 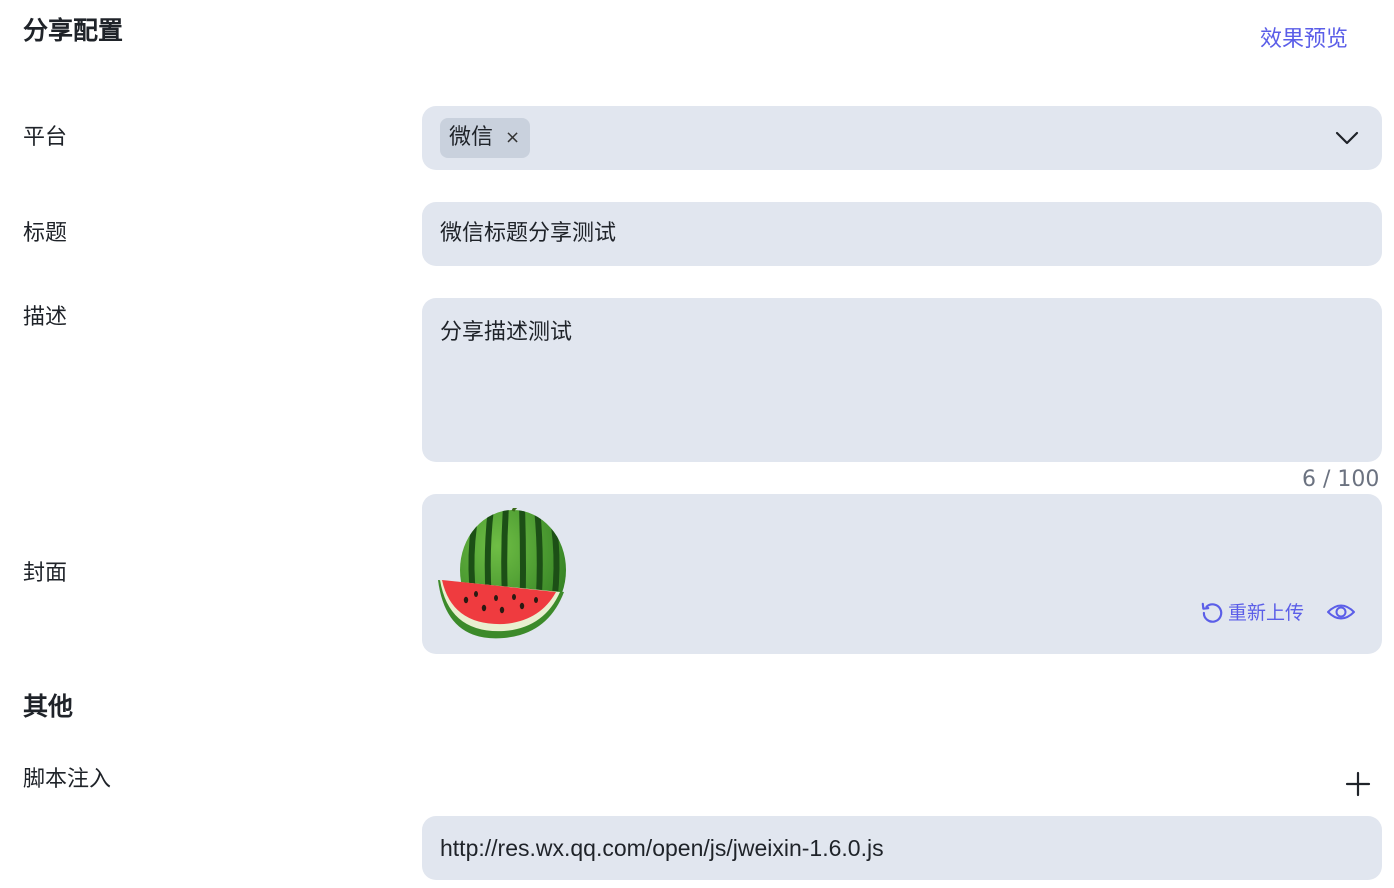 What do you see at coordinates (512, 138) in the screenshot?
I see `tag-close-icon: ×` at bounding box center [512, 138].